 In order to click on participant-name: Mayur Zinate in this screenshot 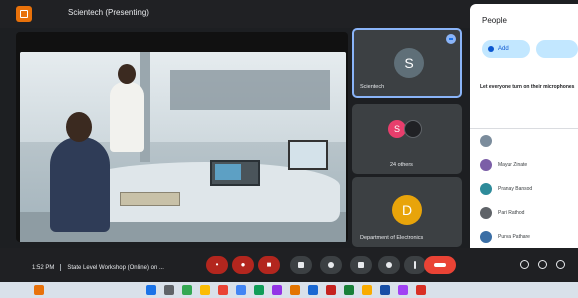, I will do `click(513, 165)`.